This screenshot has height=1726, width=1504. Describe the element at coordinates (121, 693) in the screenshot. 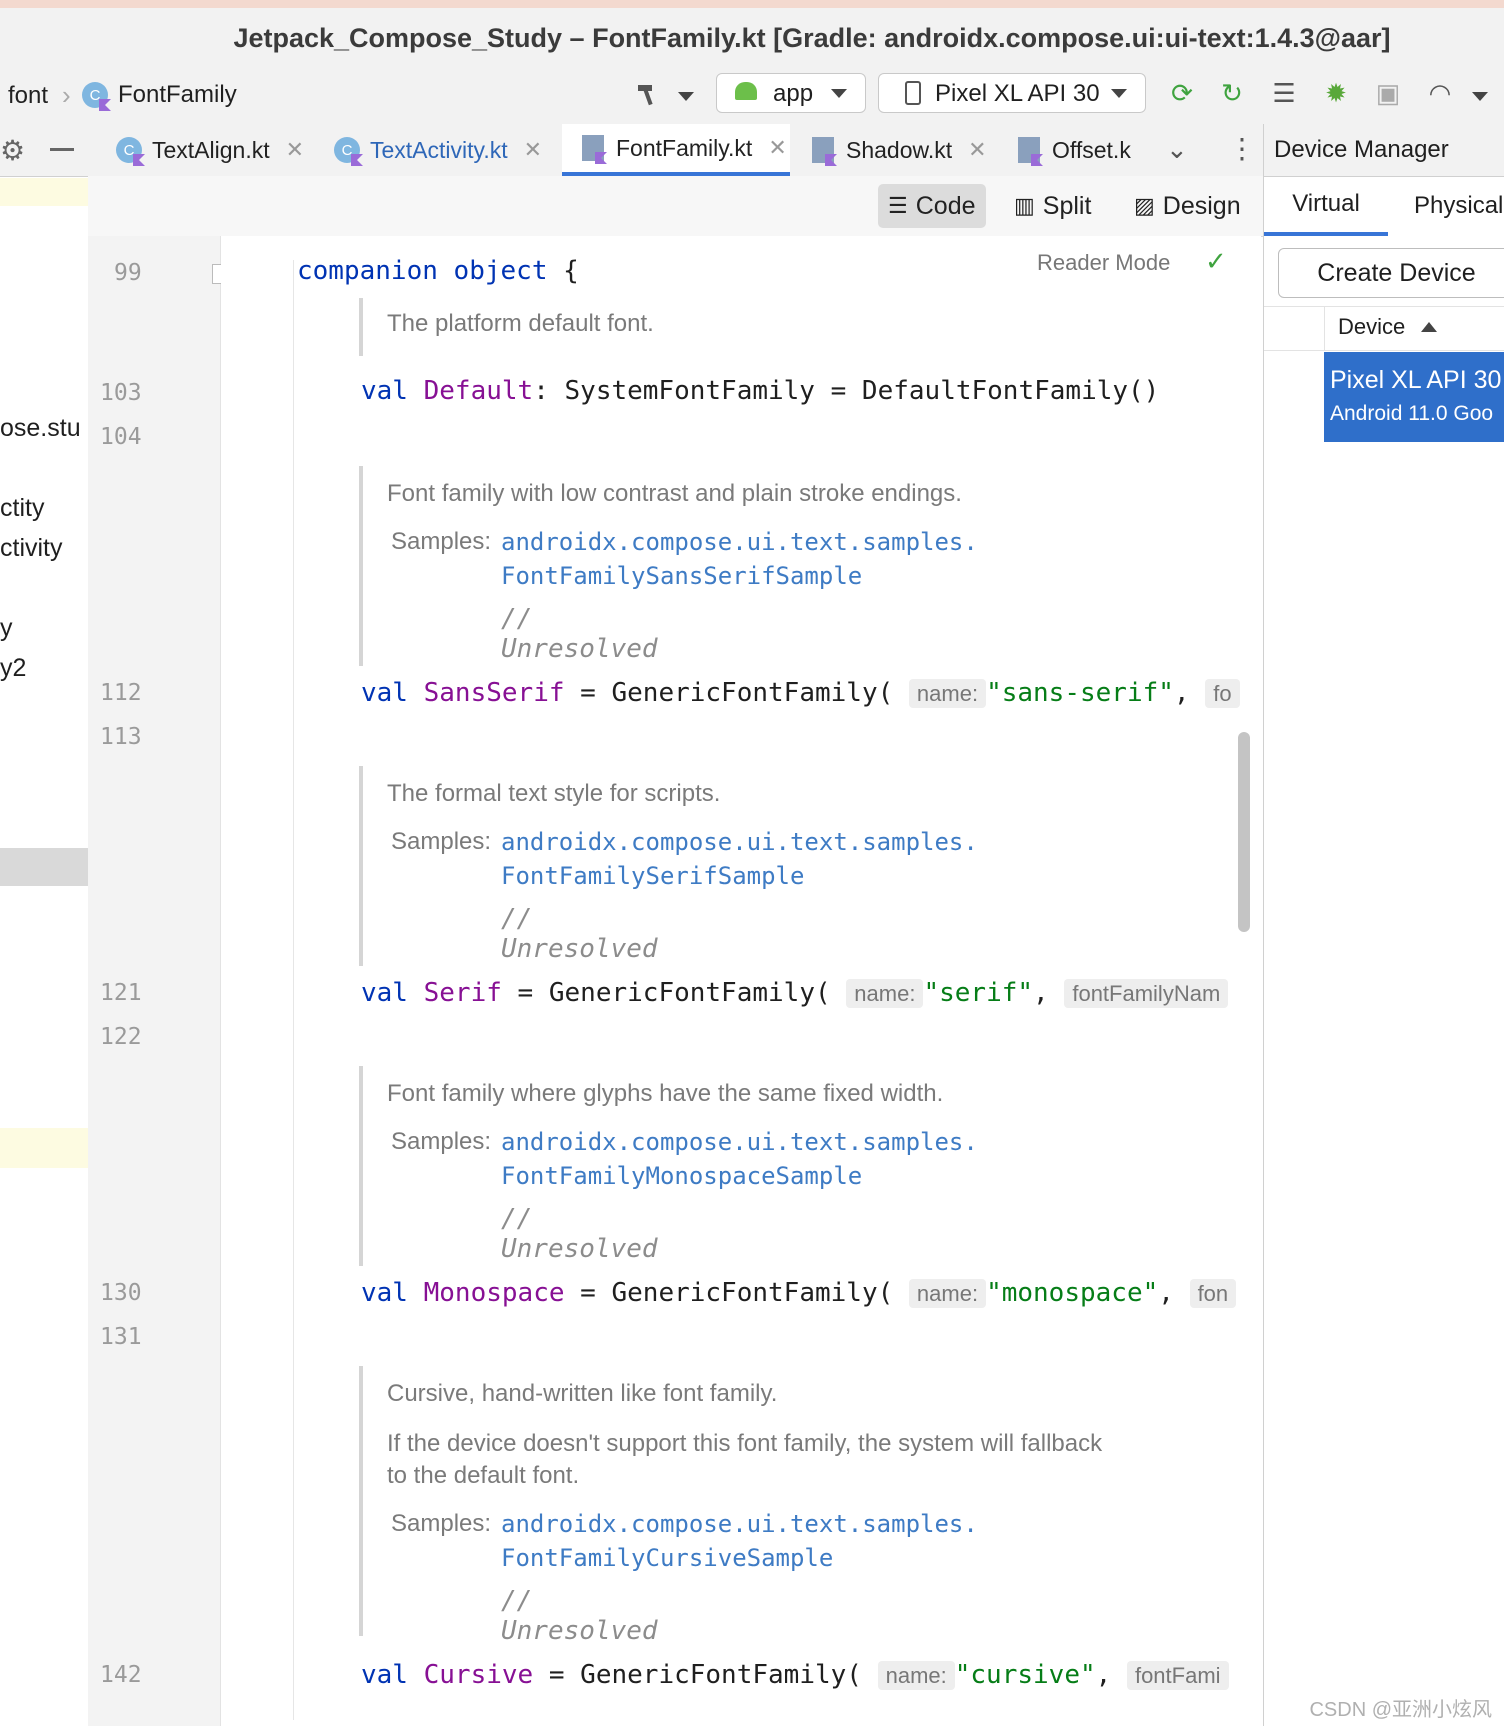

I see `line-number: 112` at that location.